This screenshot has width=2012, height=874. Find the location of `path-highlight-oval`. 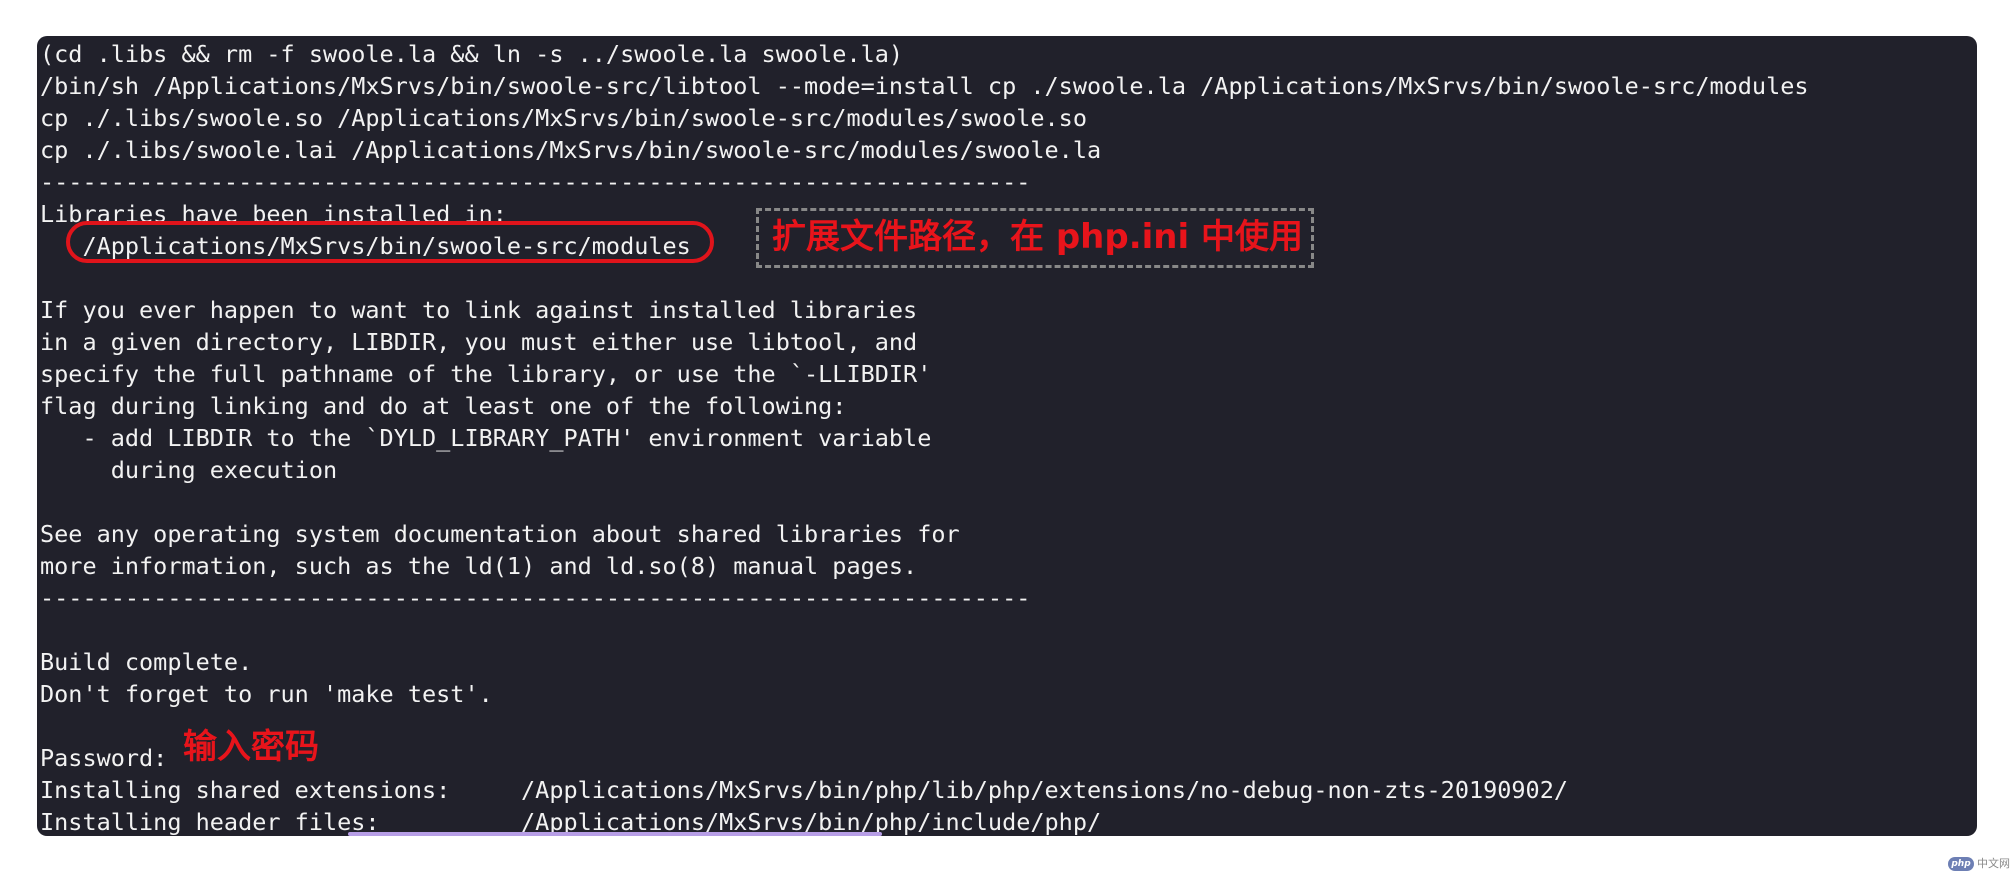

path-highlight-oval is located at coordinates (390, 242).